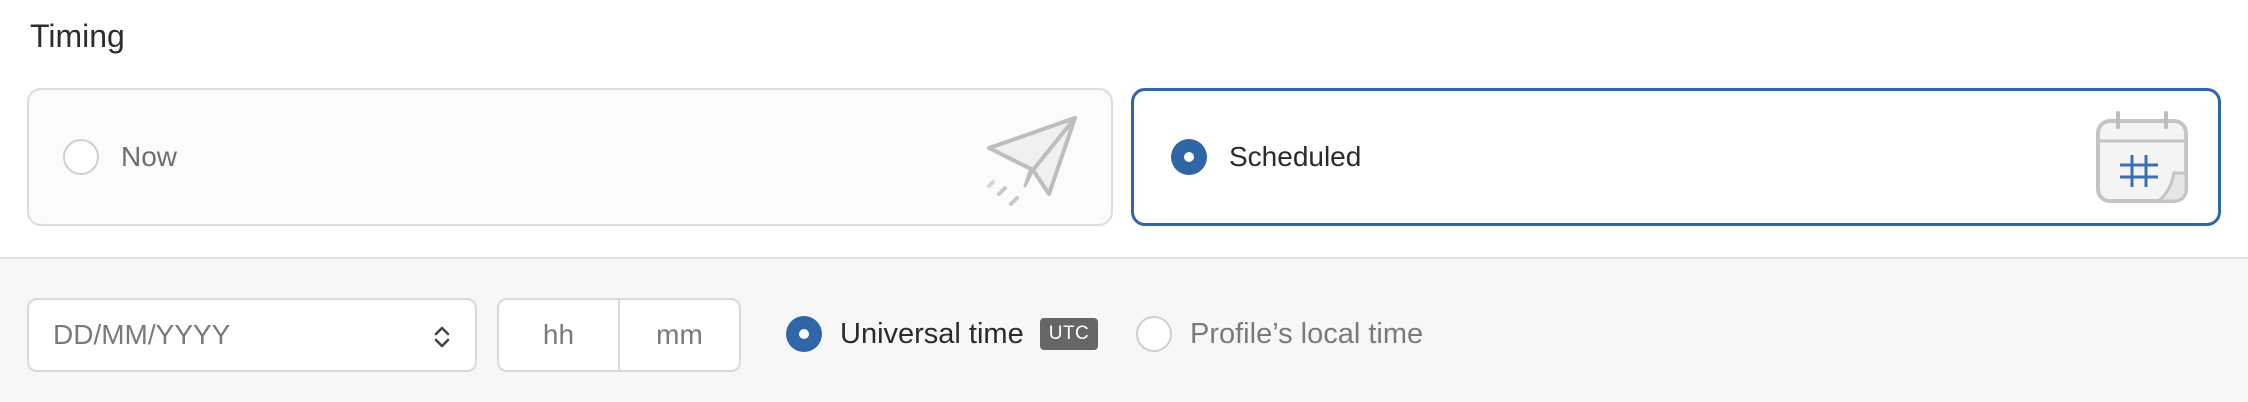  I want to click on chevron-up-down-icon, so click(442, 340).